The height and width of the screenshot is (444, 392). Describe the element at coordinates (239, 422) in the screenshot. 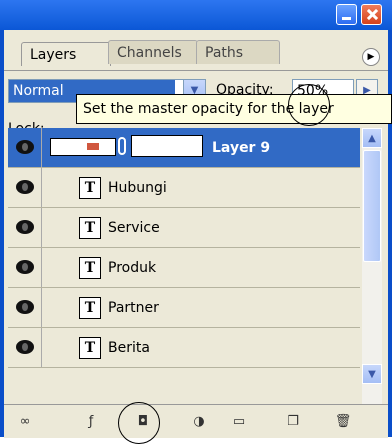

I see `folder-icon: ▭` at that location.